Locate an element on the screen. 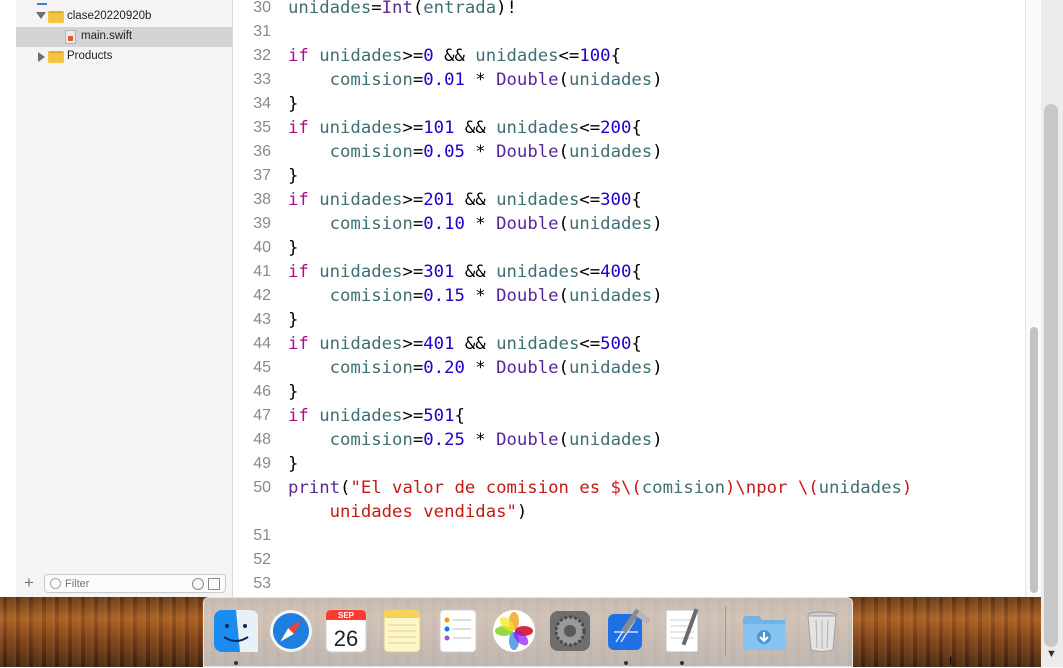 Image resolution: width=1063 pixels, height=668 pixels. finder-icon is located at coordinates (236, 631).